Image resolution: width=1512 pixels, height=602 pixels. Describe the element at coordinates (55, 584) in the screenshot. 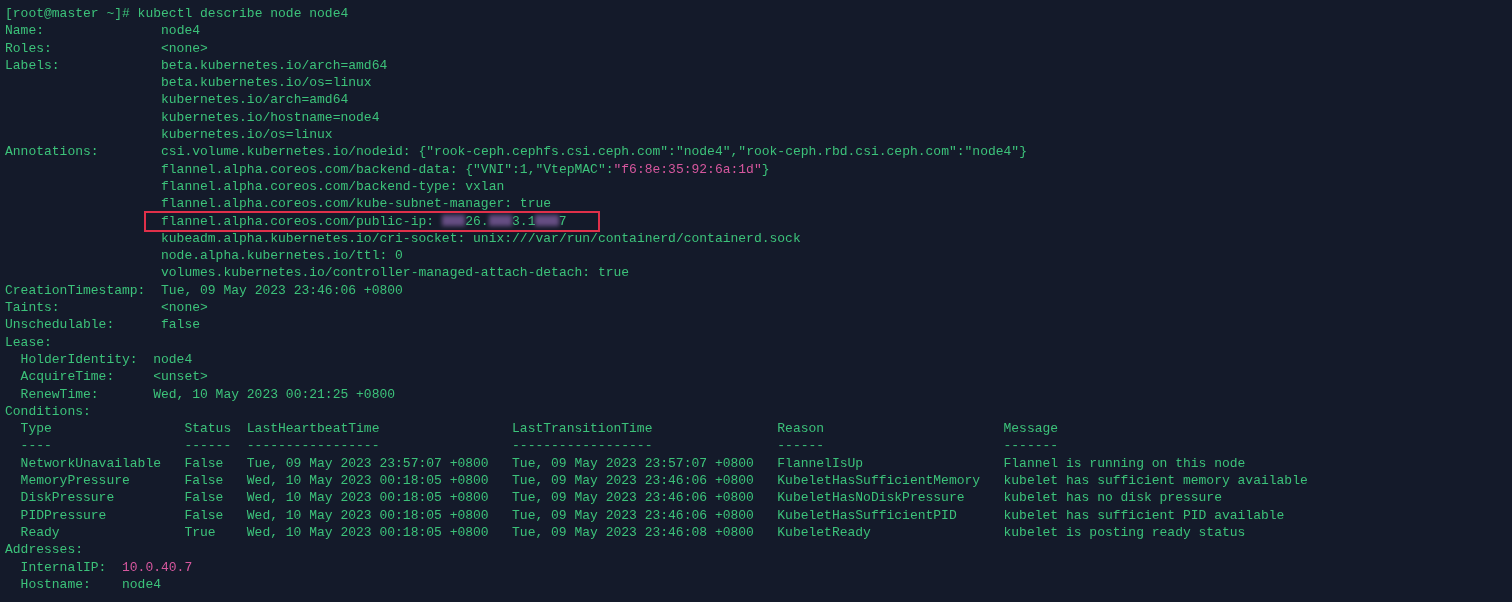

I see `field-key: Hostname:` at that location.